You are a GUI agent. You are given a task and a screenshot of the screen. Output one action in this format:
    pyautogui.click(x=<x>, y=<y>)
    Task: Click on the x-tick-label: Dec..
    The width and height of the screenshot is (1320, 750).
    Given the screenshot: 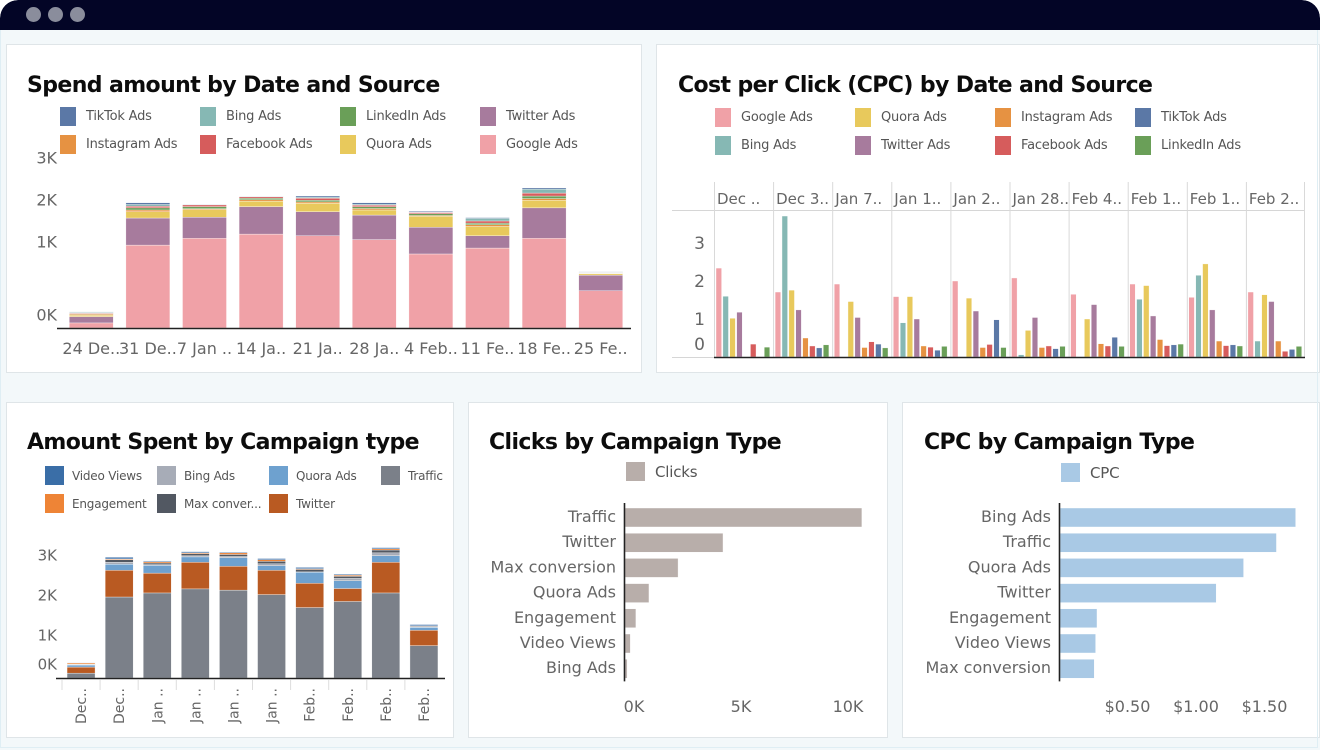 What is the action you would take?
    pyautogui.click(x=120, y=706)
    